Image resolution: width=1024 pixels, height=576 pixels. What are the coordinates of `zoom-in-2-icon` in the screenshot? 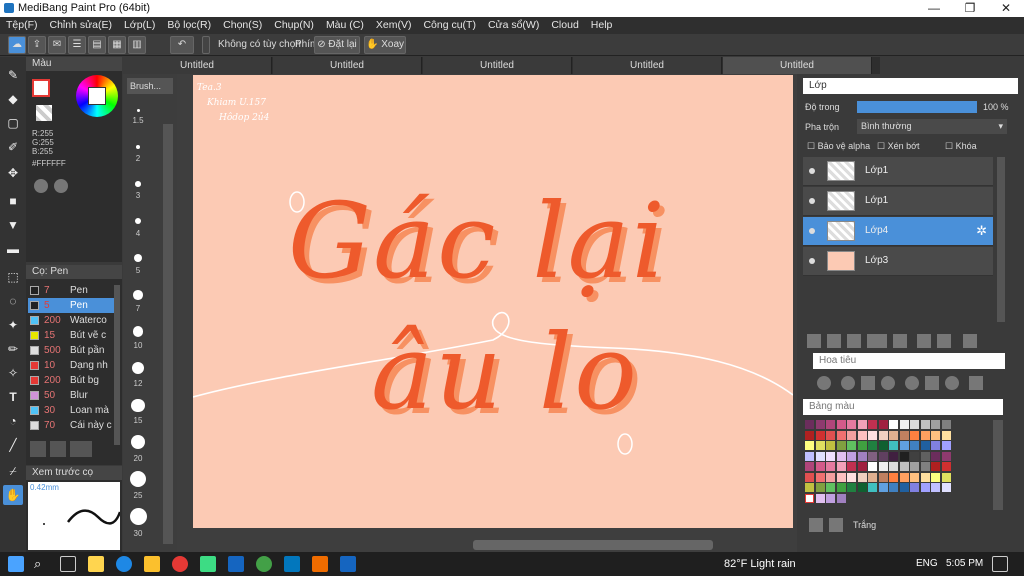 It's located at (848, 383).